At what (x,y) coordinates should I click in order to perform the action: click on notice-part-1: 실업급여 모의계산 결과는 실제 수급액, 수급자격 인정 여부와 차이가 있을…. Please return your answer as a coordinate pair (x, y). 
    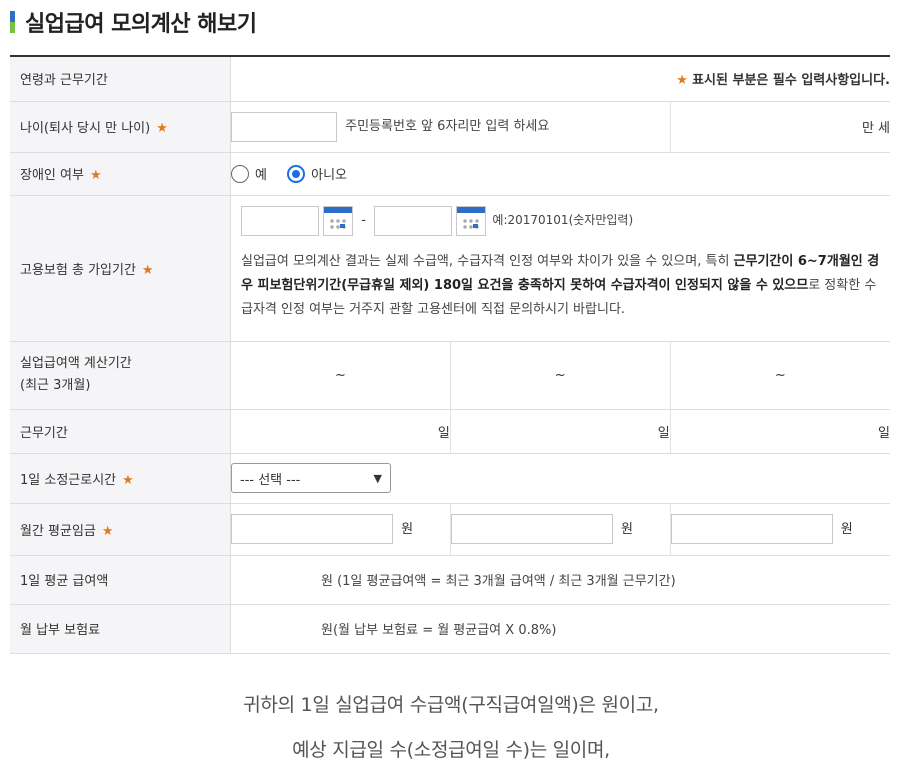
    Looking at the image, I should click on (487, 261).